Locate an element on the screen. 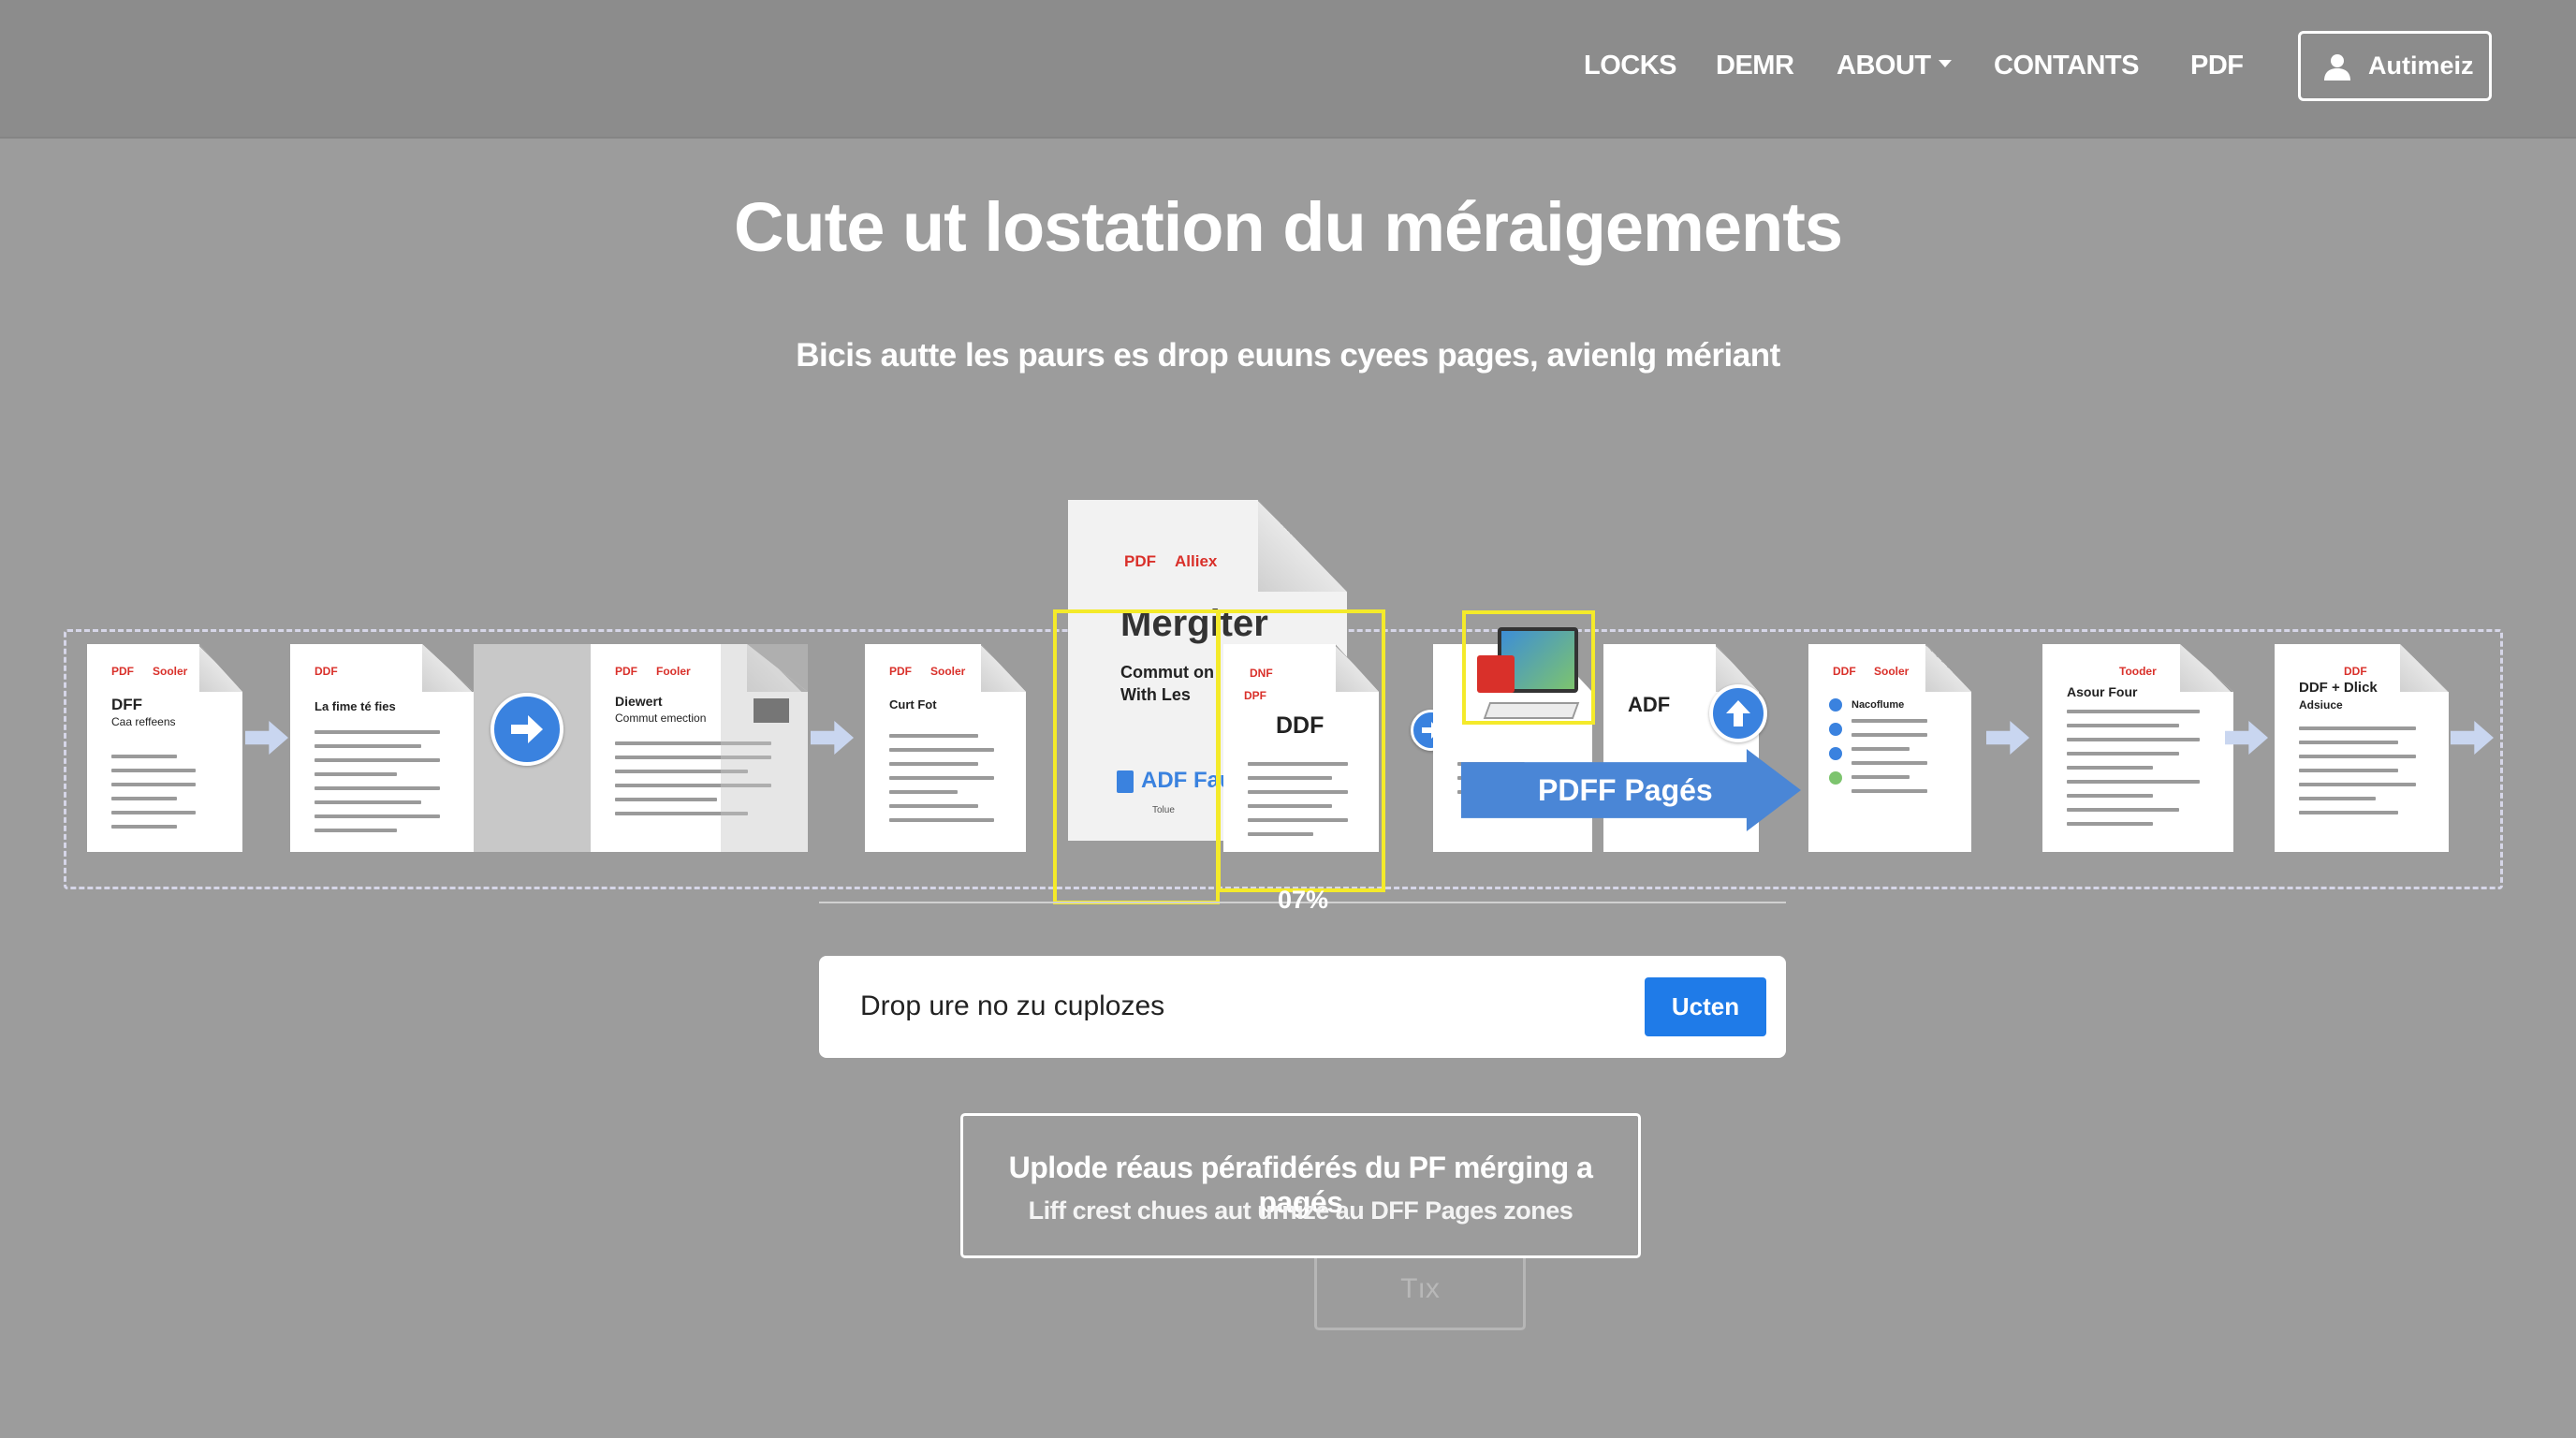 This screenshot has width=2576, height=1438. user-icon is located at coordinates (2337, 67).